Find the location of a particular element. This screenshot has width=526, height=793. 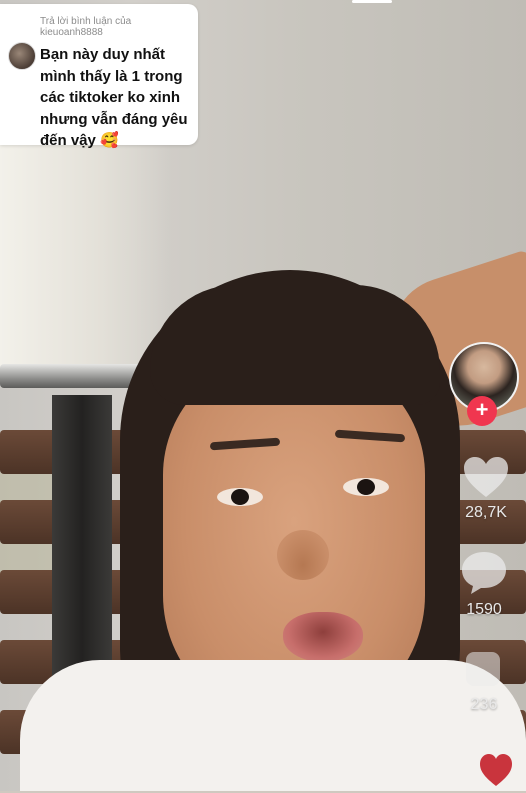

sticker-icon is located at coordinates (483, 669).